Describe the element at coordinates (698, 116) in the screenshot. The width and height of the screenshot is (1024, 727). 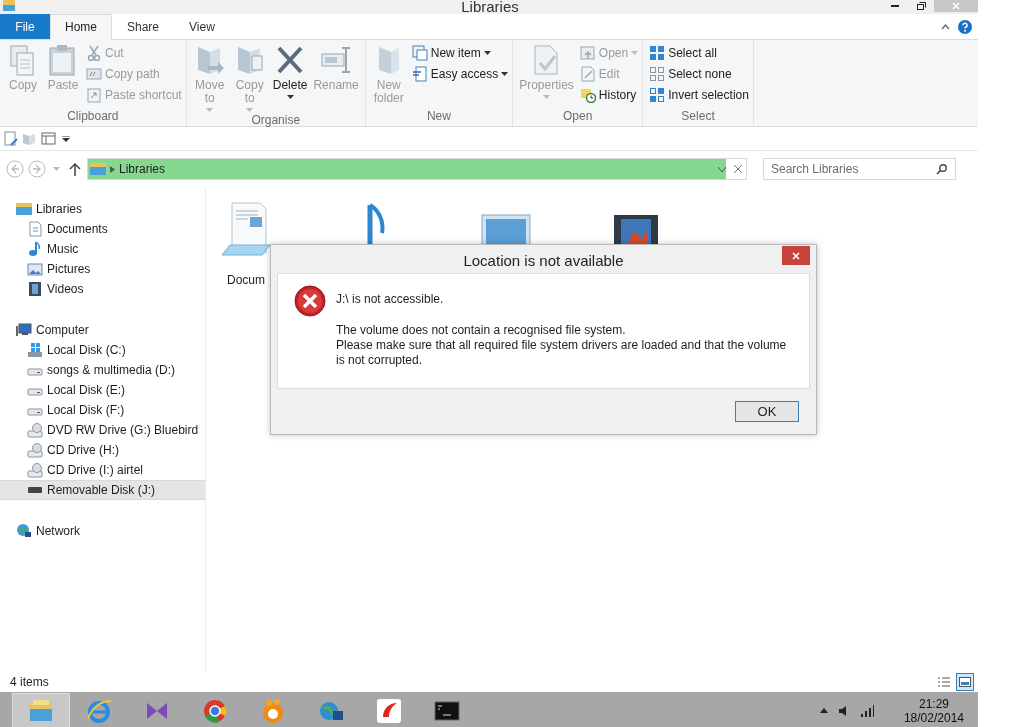
I see `group-label: Select` at that location.